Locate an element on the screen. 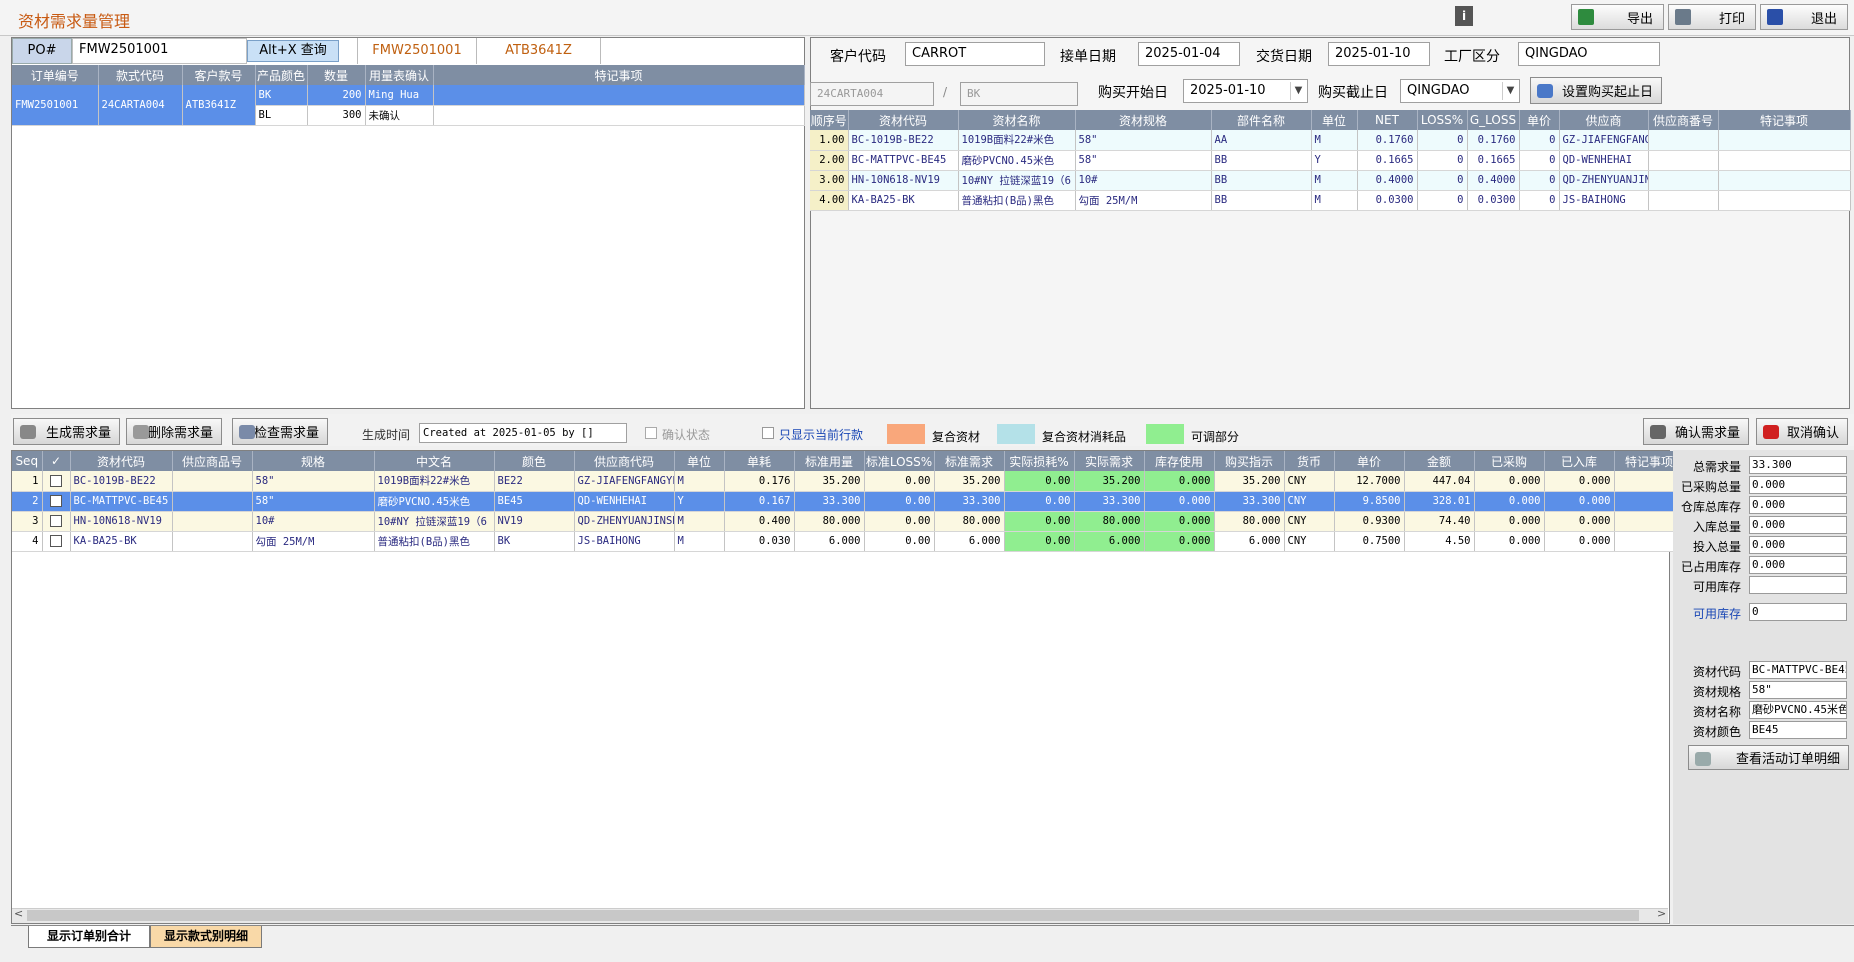 The height and width of the screenshot is (962, 1854). table-cell: 12.7000 is located at coordinates (1369, 481).